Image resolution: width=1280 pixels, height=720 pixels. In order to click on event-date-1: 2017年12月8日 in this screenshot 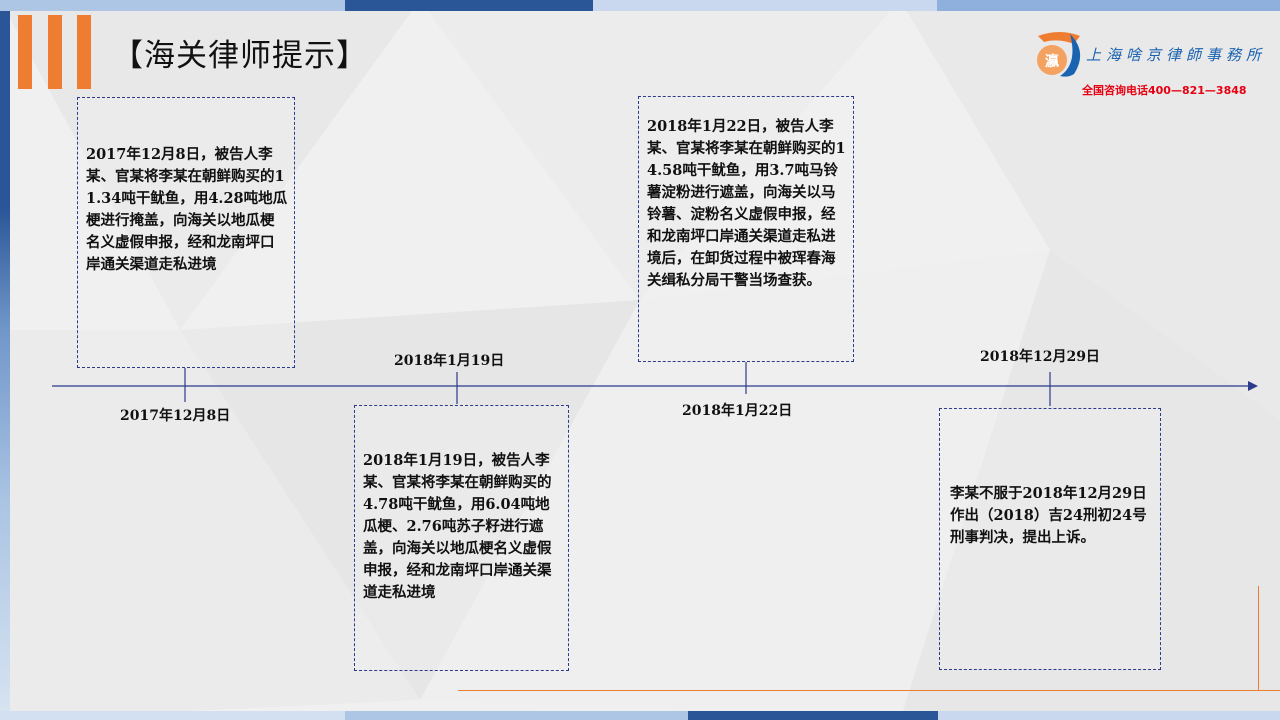, I will do `click(175, 416)`.